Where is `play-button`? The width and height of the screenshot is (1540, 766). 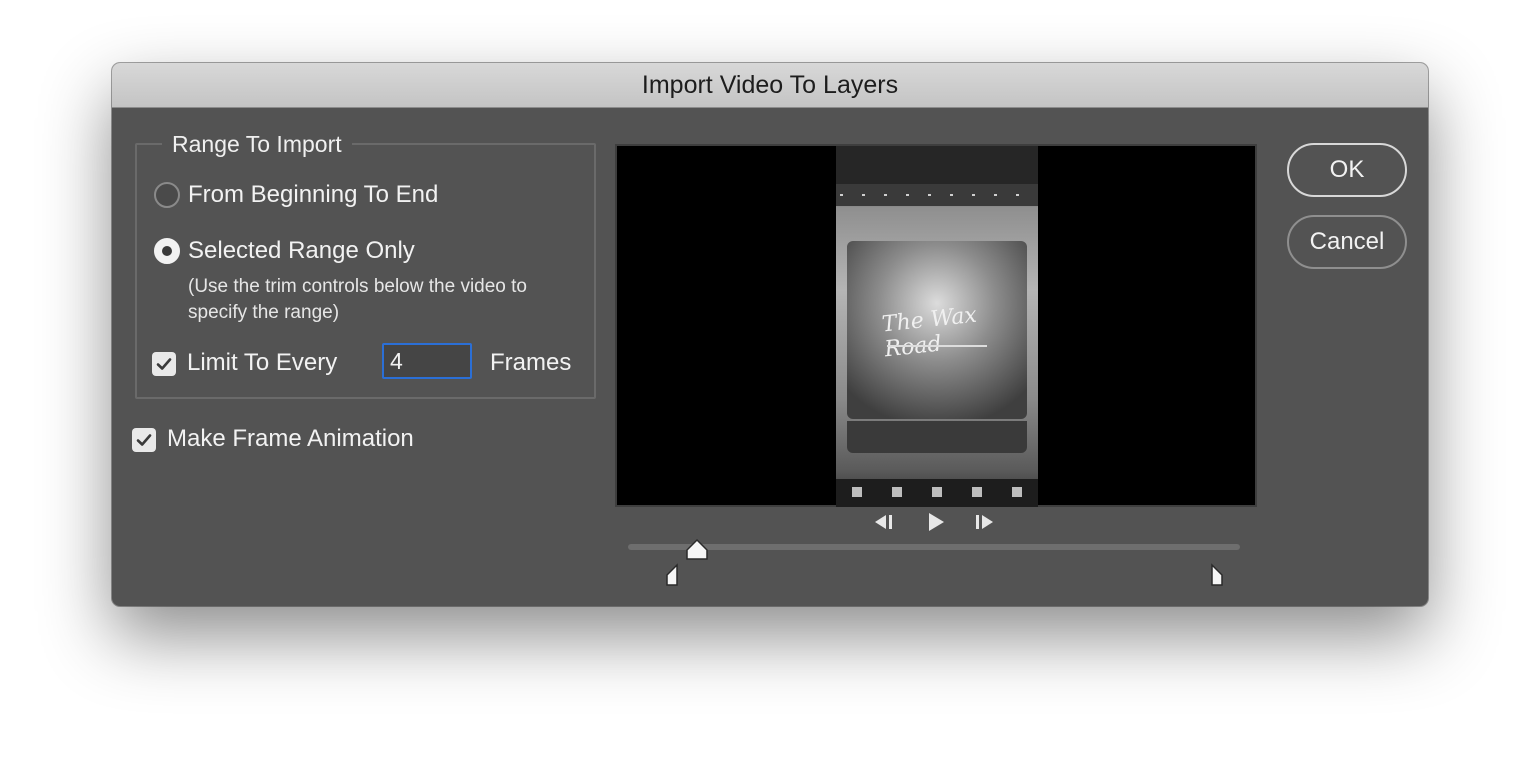 play-button is located at coordinates (936, 522).